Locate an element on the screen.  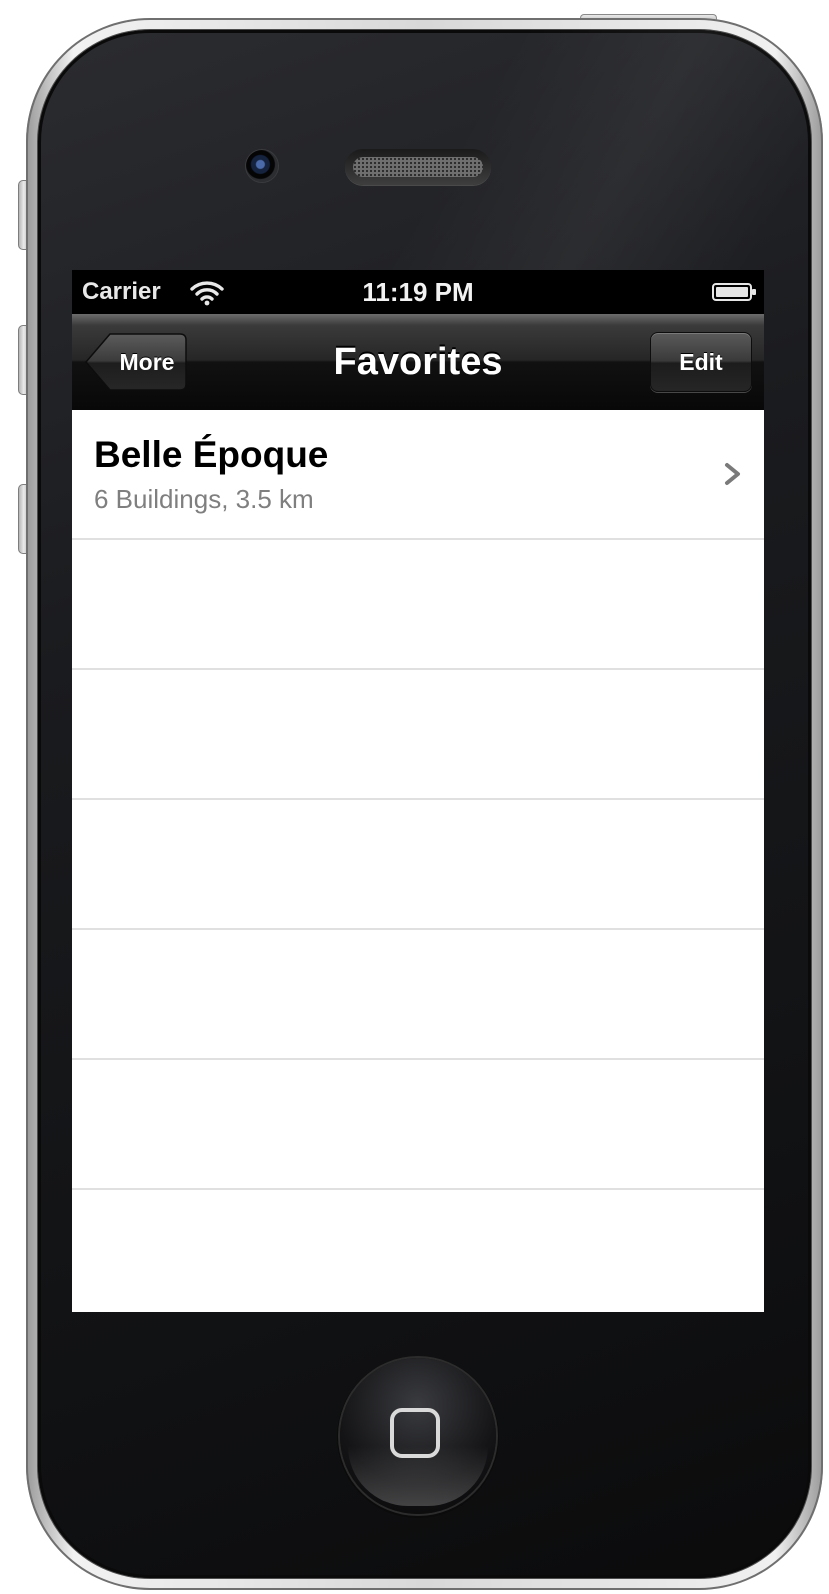
navigation-bar: More Favorites Edit is located at coordinates (418, 362).